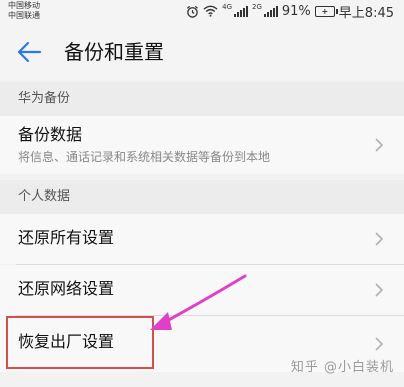 The height and width of the screenshot is (387, 404). Describe the element at coordinates (24, 15) in the screenshot. I see `carrier-2: 中国联通` at that location.